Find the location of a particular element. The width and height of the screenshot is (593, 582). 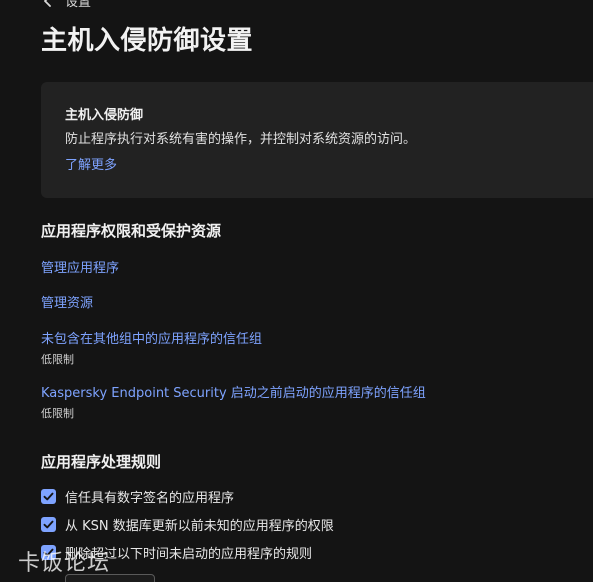

manage-apps-link: 管理应用程序 is located at coordinates (80, 266).